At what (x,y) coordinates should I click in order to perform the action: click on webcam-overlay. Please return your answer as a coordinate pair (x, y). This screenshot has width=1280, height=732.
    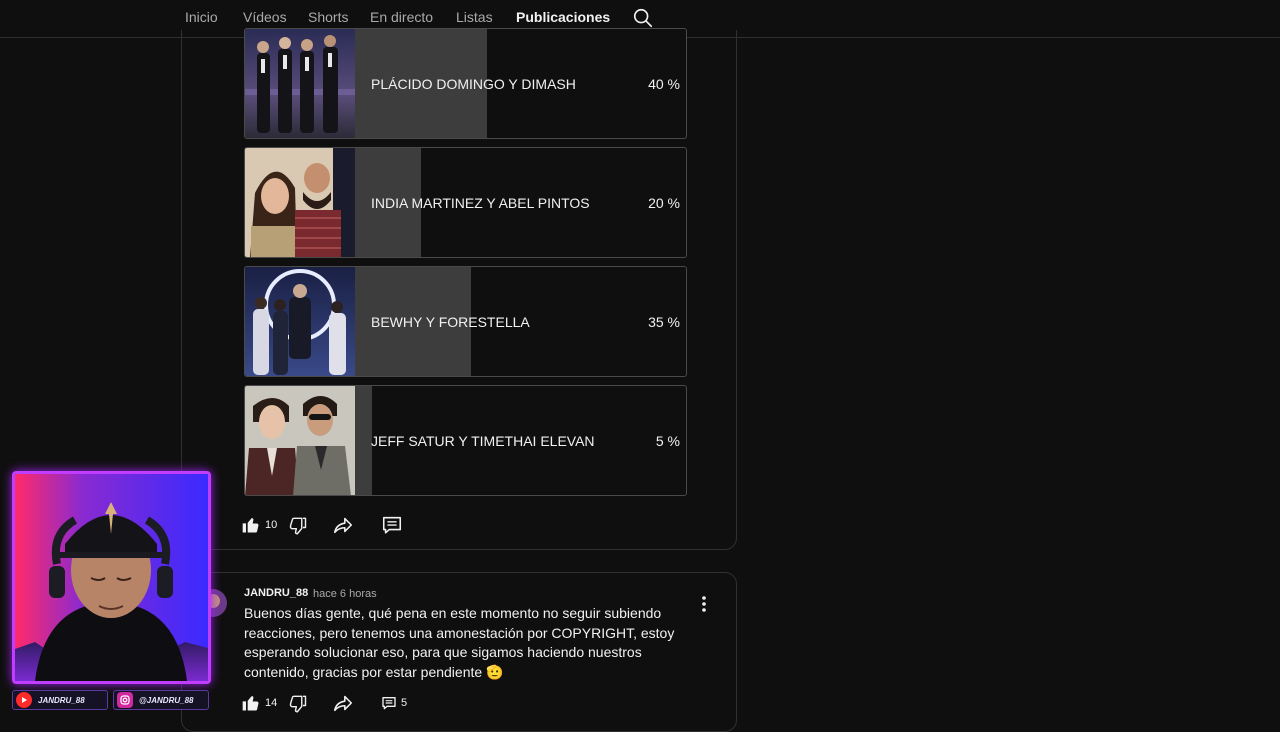
    Looking at the image, I should click on (111, 577).